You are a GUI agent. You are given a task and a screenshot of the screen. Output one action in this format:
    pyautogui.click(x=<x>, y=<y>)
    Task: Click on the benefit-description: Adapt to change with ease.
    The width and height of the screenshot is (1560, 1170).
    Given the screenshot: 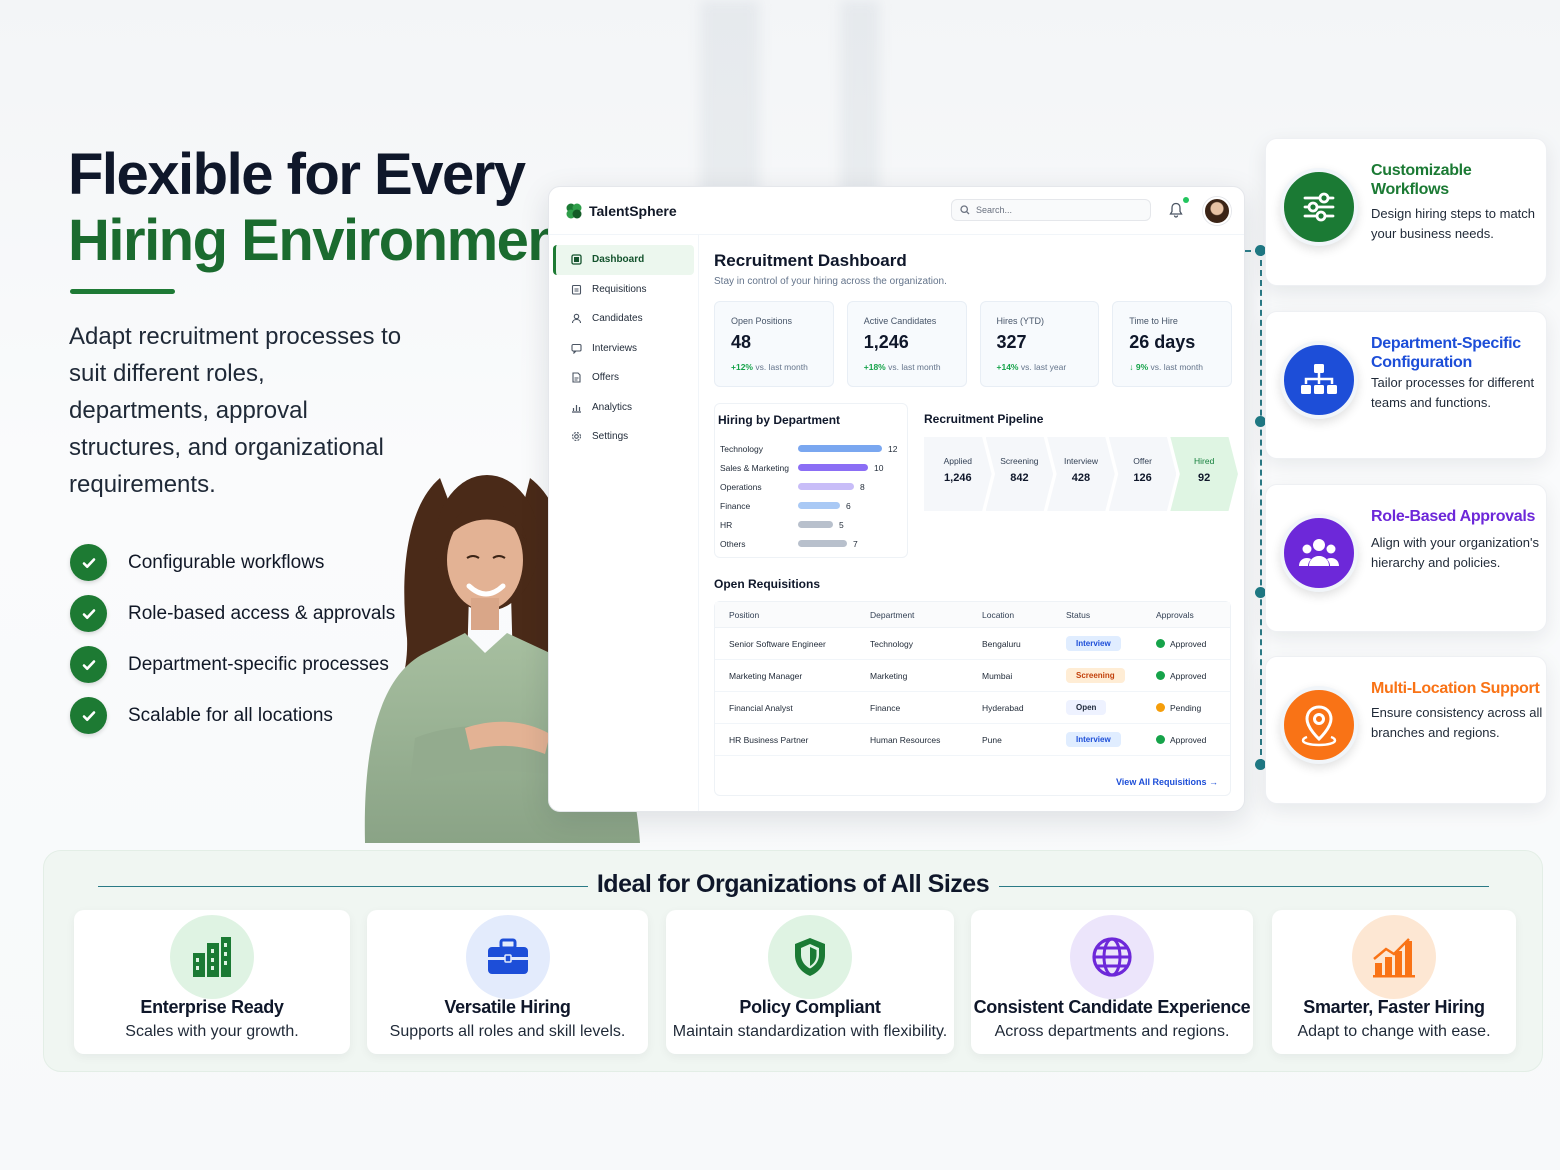 What is the action you would take?
    pyautogui.click(x=1394, y=1031)
    